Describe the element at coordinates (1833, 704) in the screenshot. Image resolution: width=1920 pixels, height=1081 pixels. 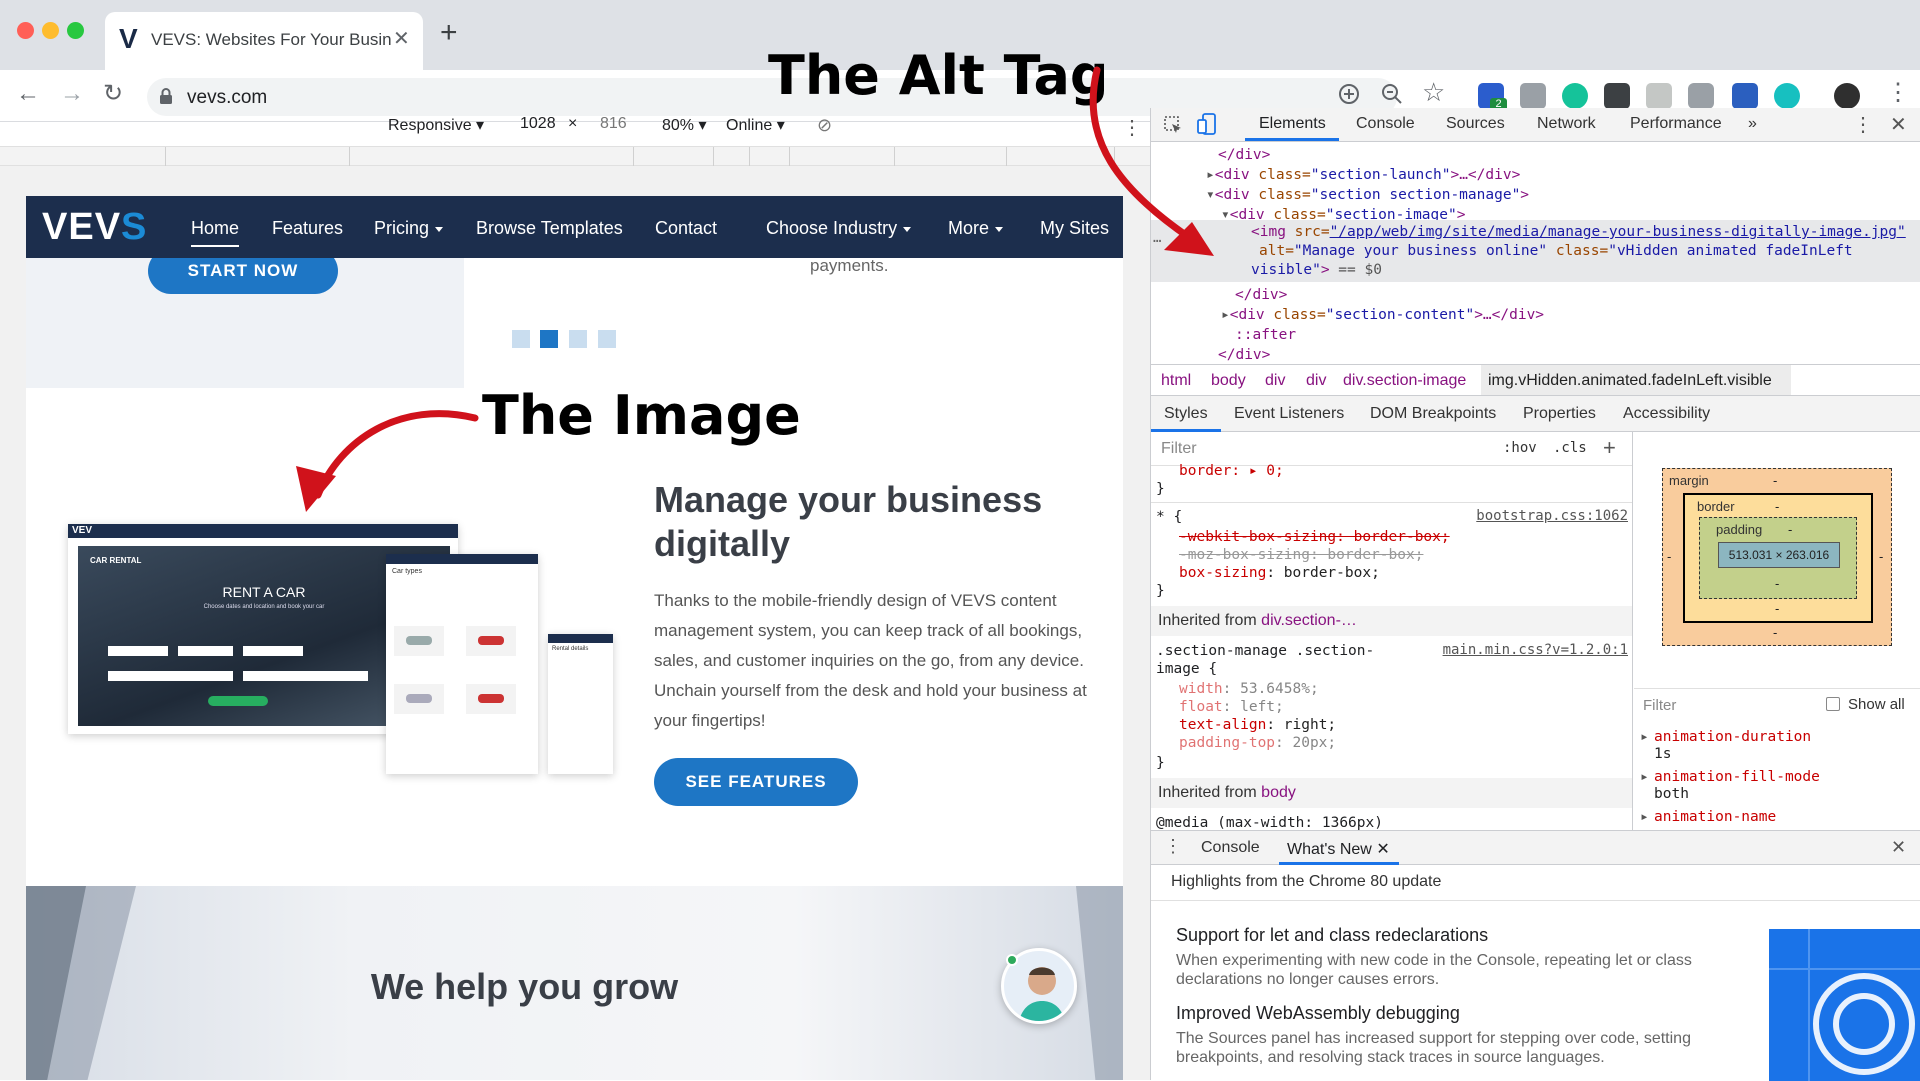
I see `show-all-checkbox` at that location.